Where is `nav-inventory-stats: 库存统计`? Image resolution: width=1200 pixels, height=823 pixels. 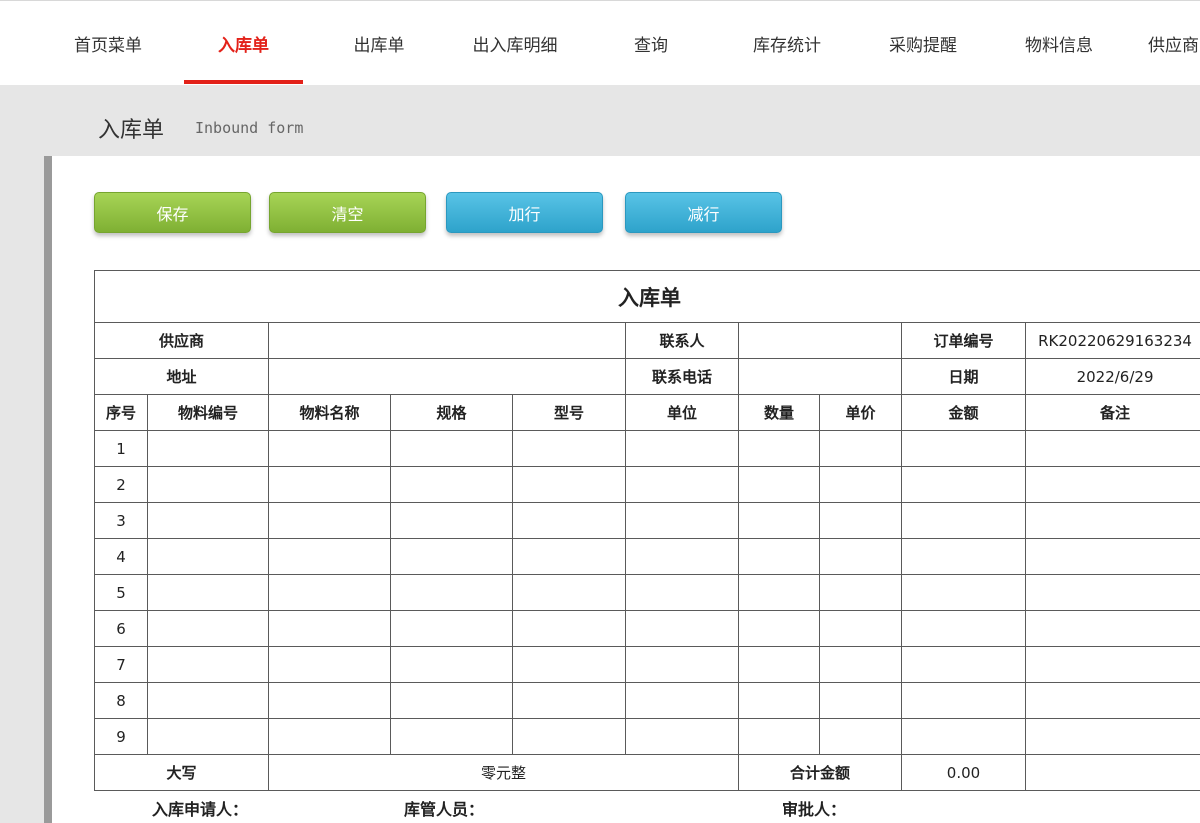 nav-inventory-stats: 库存统计 is located at coordinates (787, 43).